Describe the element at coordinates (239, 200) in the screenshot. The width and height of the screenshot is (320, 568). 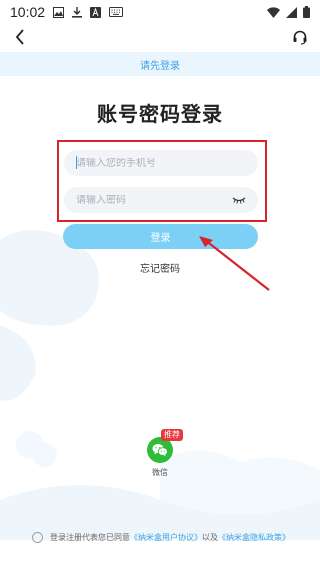
I see `eye-closed-icon` at that location.